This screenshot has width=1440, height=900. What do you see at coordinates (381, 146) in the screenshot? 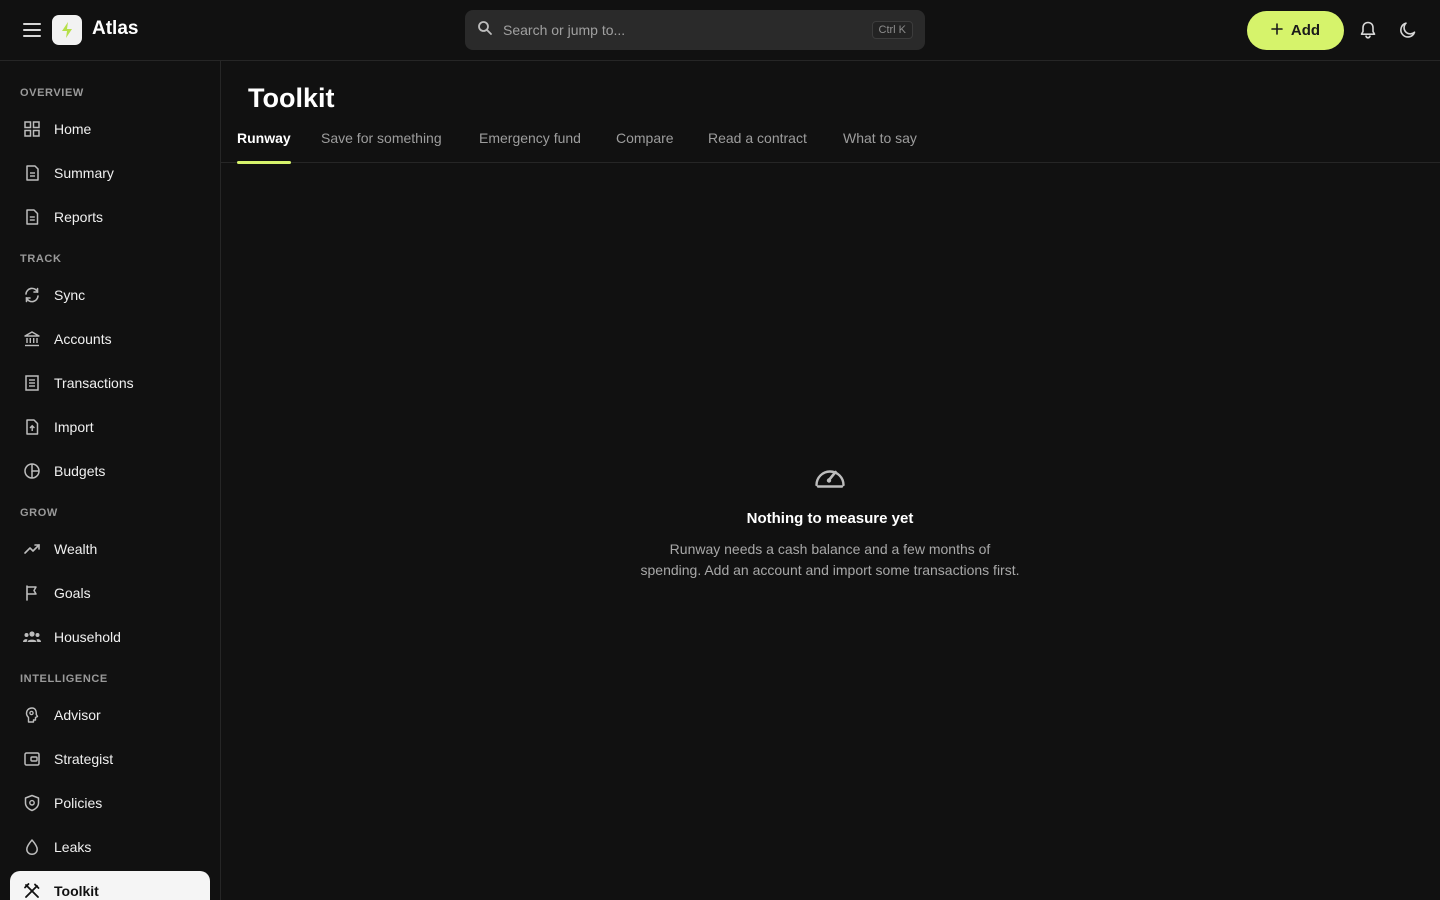
I see `tab-save-for-something: Save for something` at bounding box center [381, 146].